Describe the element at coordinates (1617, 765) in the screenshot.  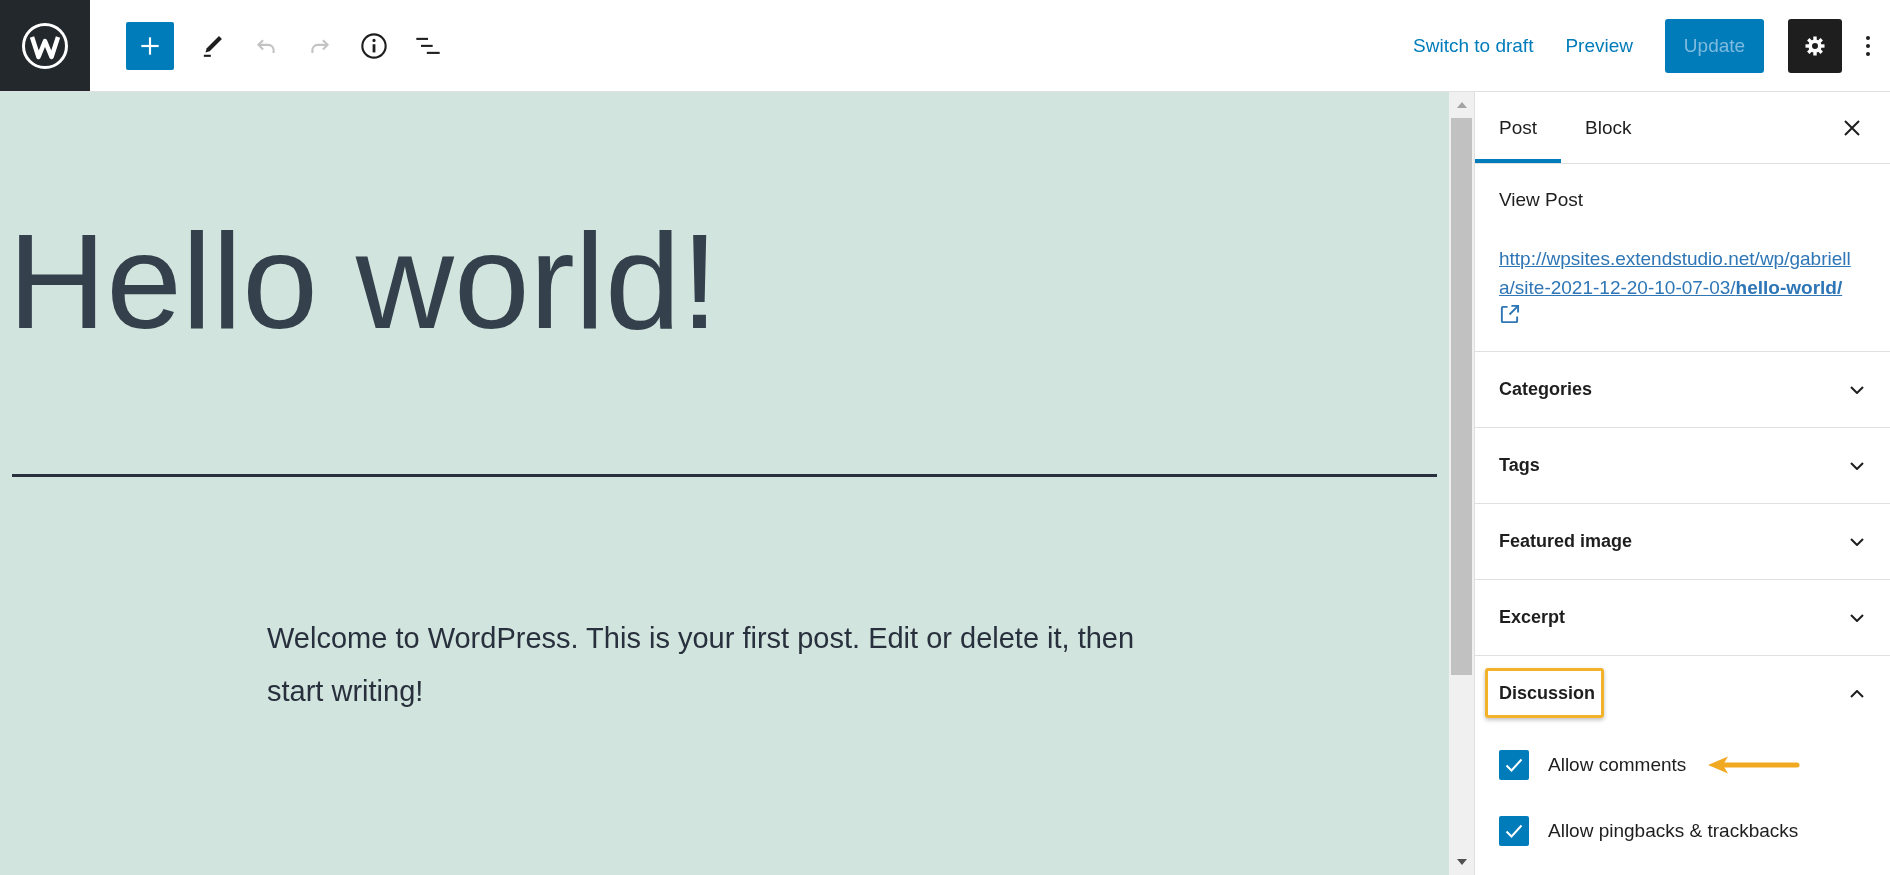
I see `option-label: Allow comments` at that location.